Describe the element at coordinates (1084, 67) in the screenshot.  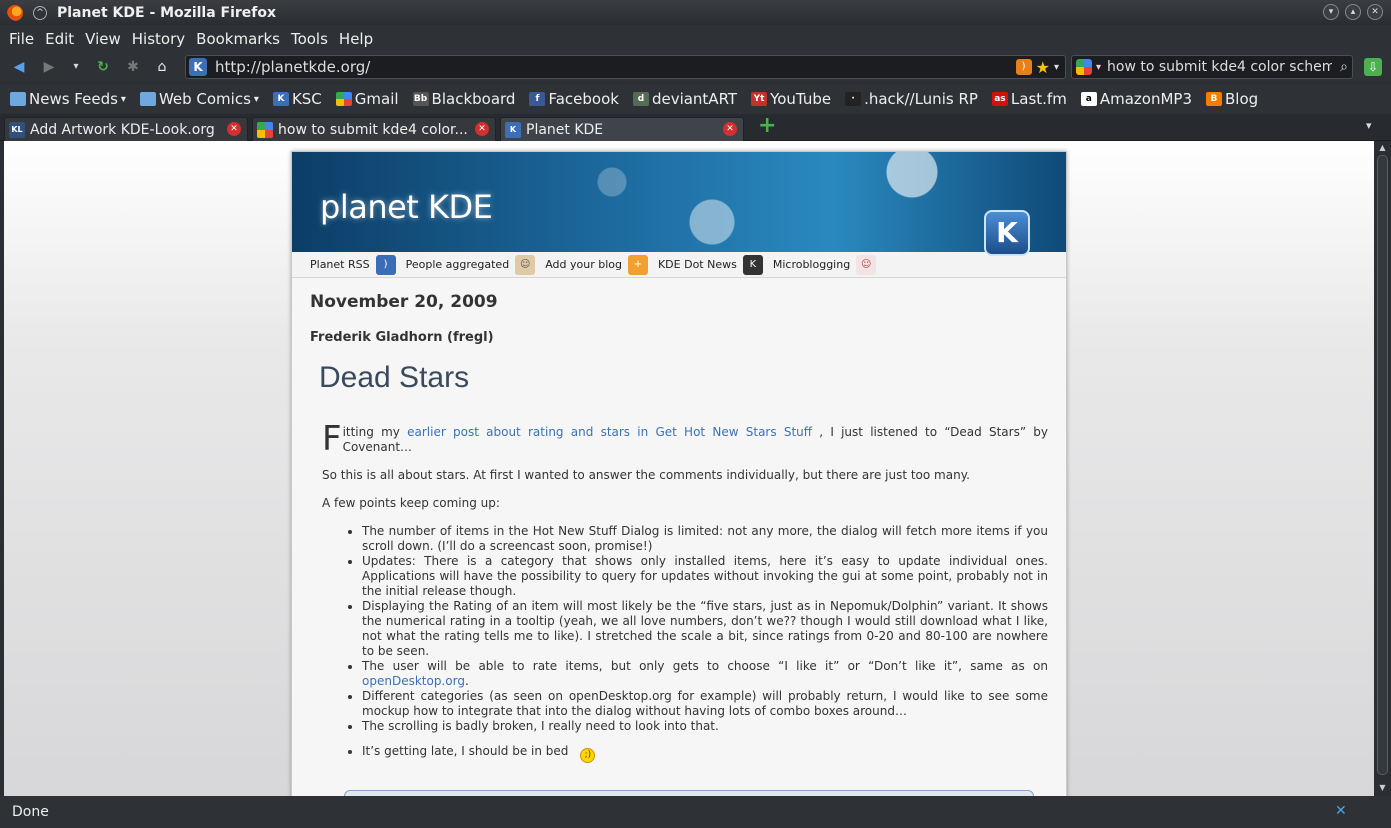
I see `google-search-engine-icon` at that location.